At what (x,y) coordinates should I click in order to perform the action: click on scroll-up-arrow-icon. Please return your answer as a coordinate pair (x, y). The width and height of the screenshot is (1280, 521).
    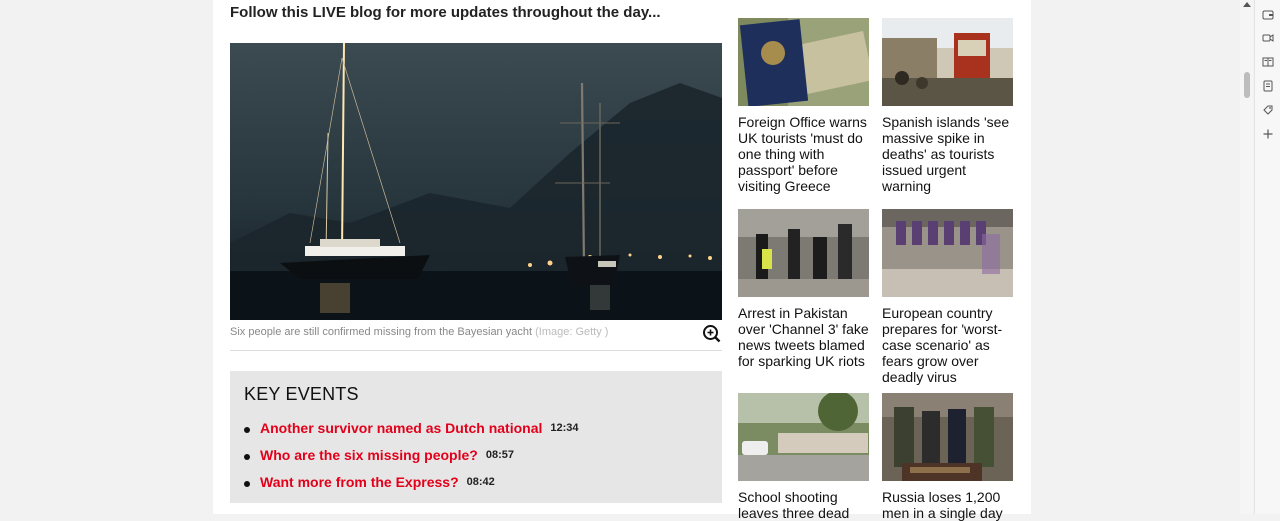
    Looking at the image, I should click on (1247, 4).